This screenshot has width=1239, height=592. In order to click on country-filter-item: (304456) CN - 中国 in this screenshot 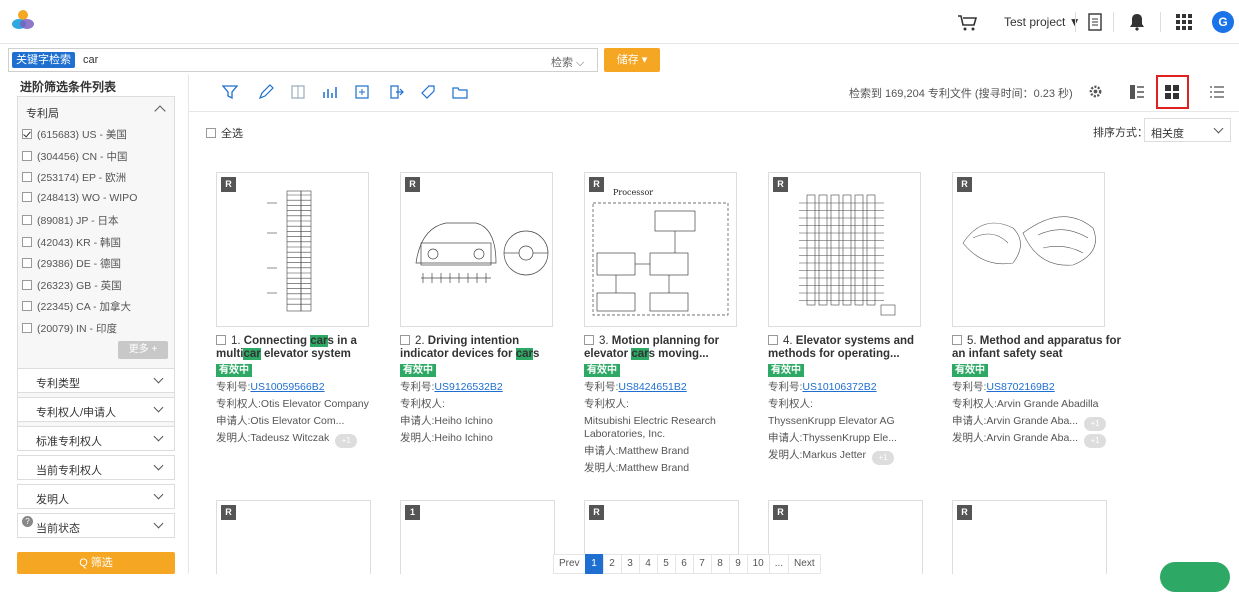, I will do `click(74, 156)`.